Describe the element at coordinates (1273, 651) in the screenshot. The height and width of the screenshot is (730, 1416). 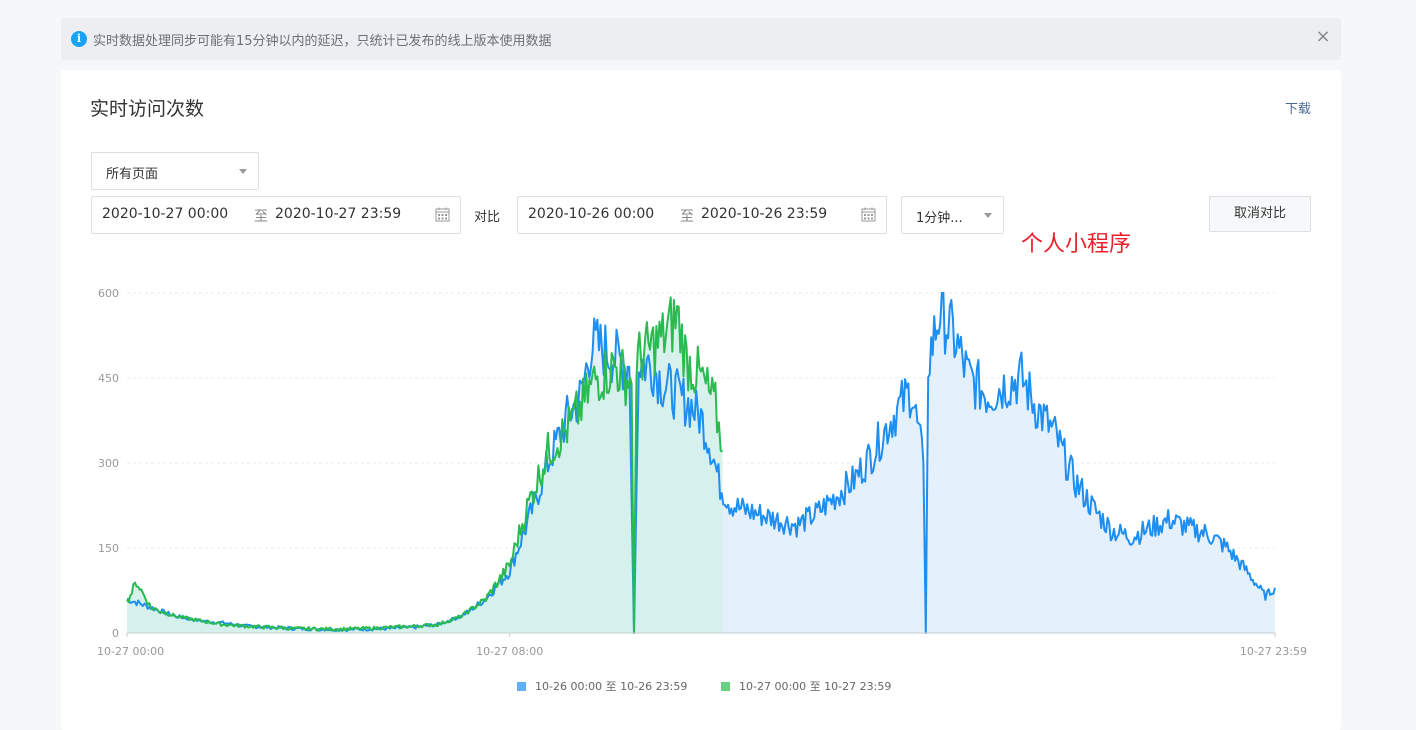
I see `x-tick-label: 10-27 23:59` at that location.